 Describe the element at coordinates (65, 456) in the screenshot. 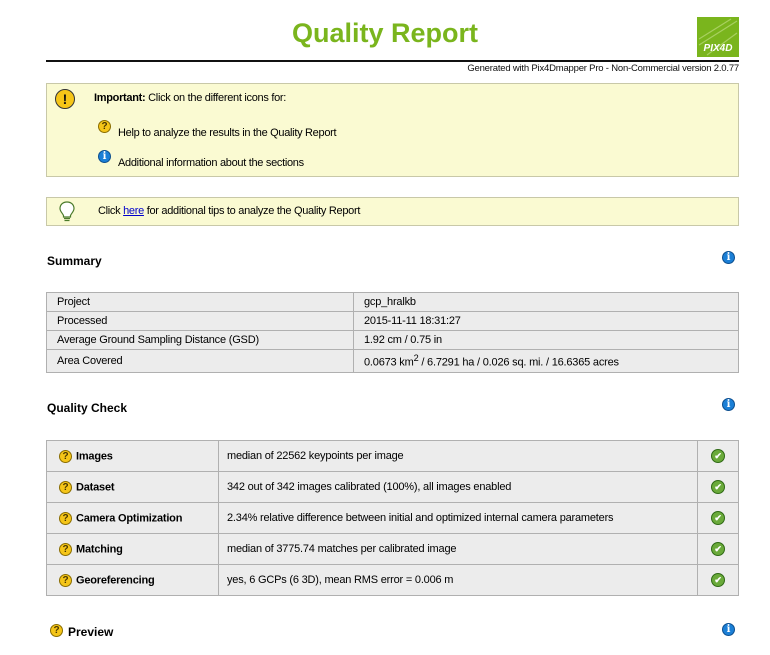

I see `images-help-icon: ?` at that location.